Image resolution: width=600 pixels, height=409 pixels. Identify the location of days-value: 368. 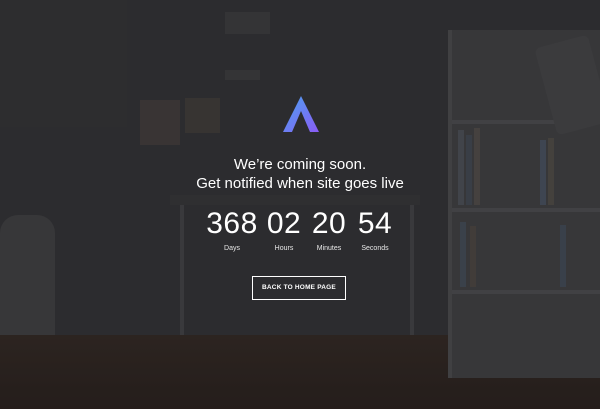
(232, 223).